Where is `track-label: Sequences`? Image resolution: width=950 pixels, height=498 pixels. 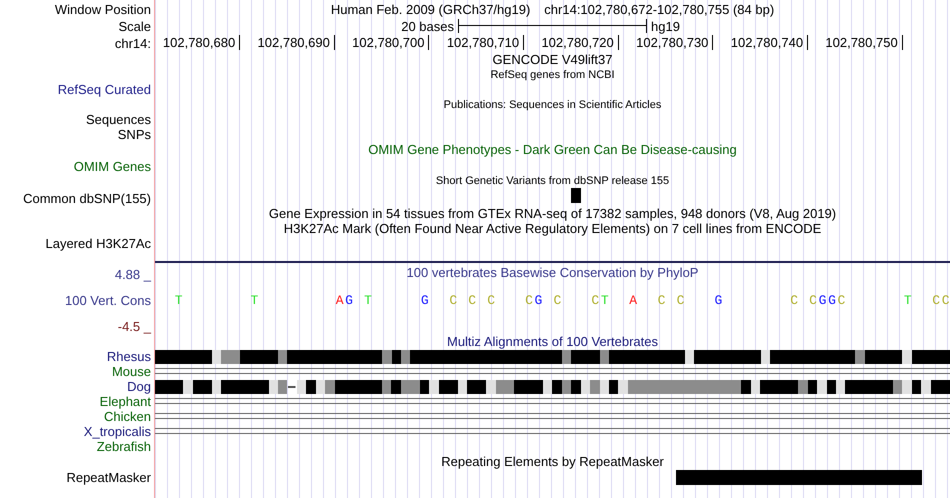 track-label: Sequences is located at coordinates (118, 119).